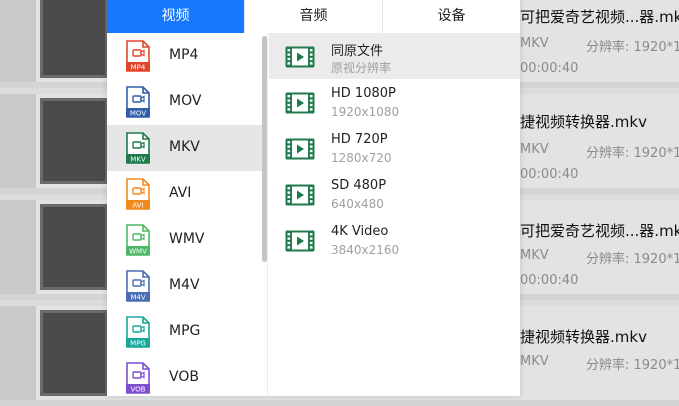 The width and height of the screenshot is (679, 406). I want to click on file-mpg-icon: MPG, so click(138, 332).